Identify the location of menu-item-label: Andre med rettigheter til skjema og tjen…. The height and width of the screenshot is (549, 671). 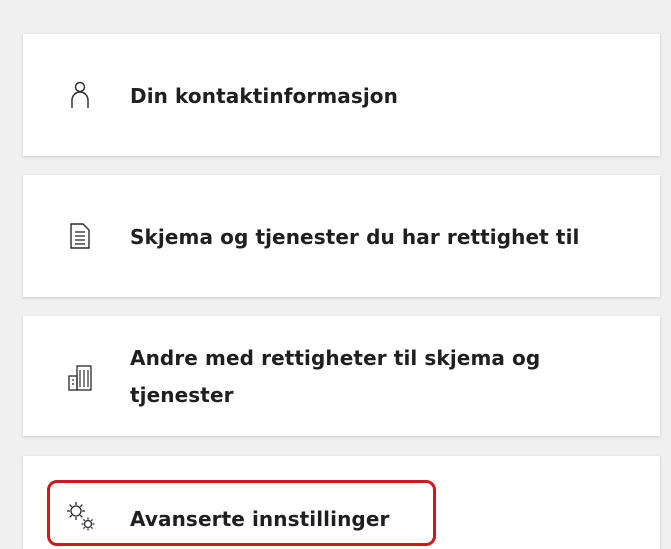
(335, 376).